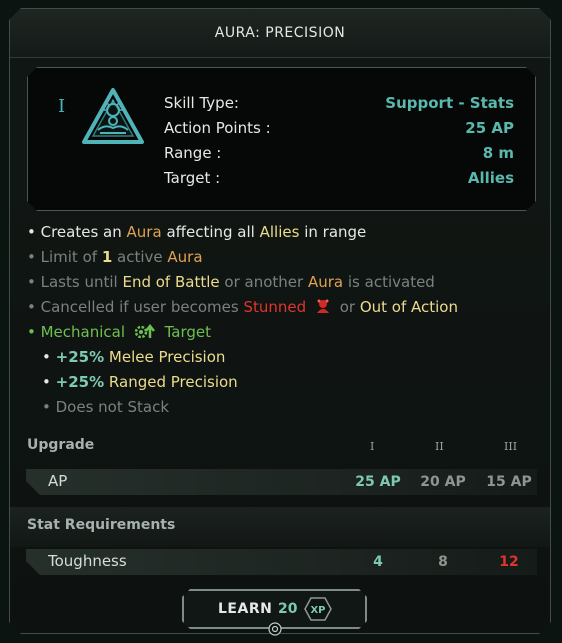 The width and height of the screenshot is (562, 643). Describe the element at coordinates (87, 561) in the screenshot. I see `requirement-row-label: Toughness` at that location.